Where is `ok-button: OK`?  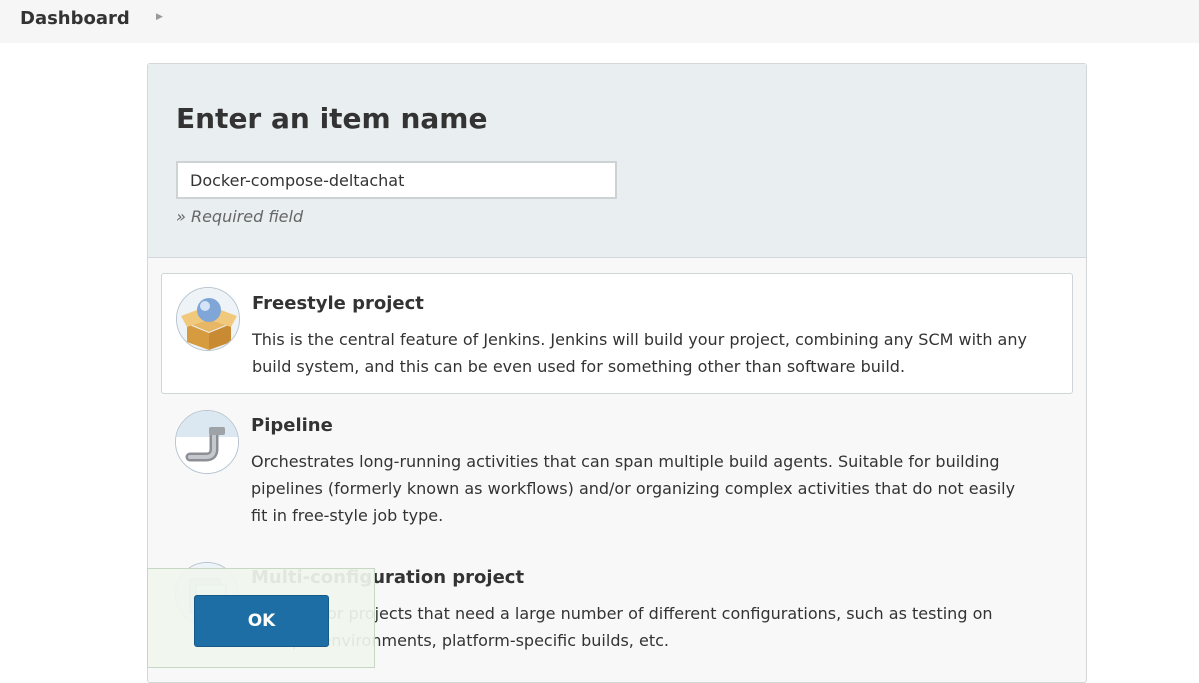 ok-button: OK is located at coordinates (261, 621).